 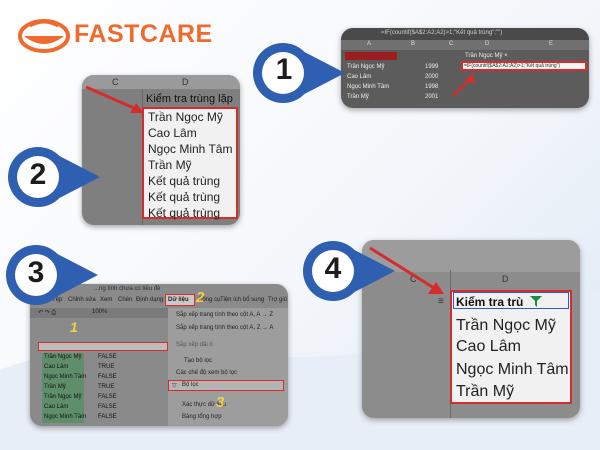 I want to click on filter-icon: ▽, so click(x=174, y=386).